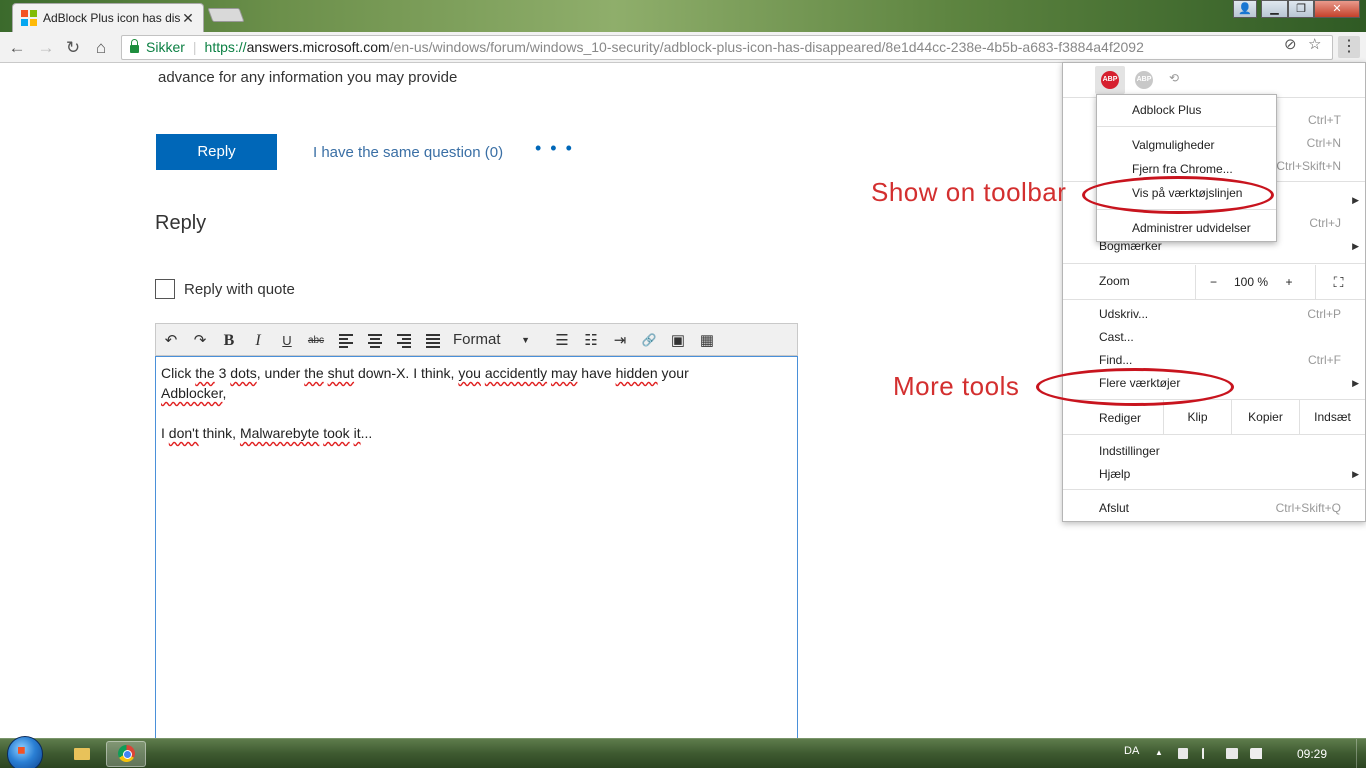  What do you see at coordinates (1324, 360) in the screenshot?
I see `find-shortcut: Ctrl+F` at bounding box center [1324, 360].